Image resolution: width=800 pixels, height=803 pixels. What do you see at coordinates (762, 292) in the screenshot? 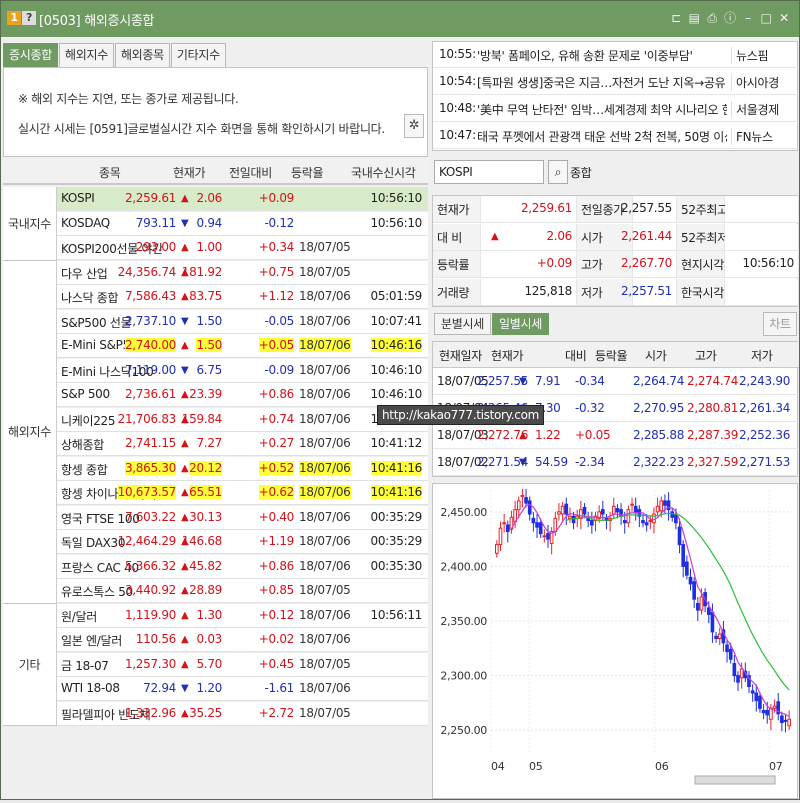
I see `quote-value` at bounding box center [762, 292].